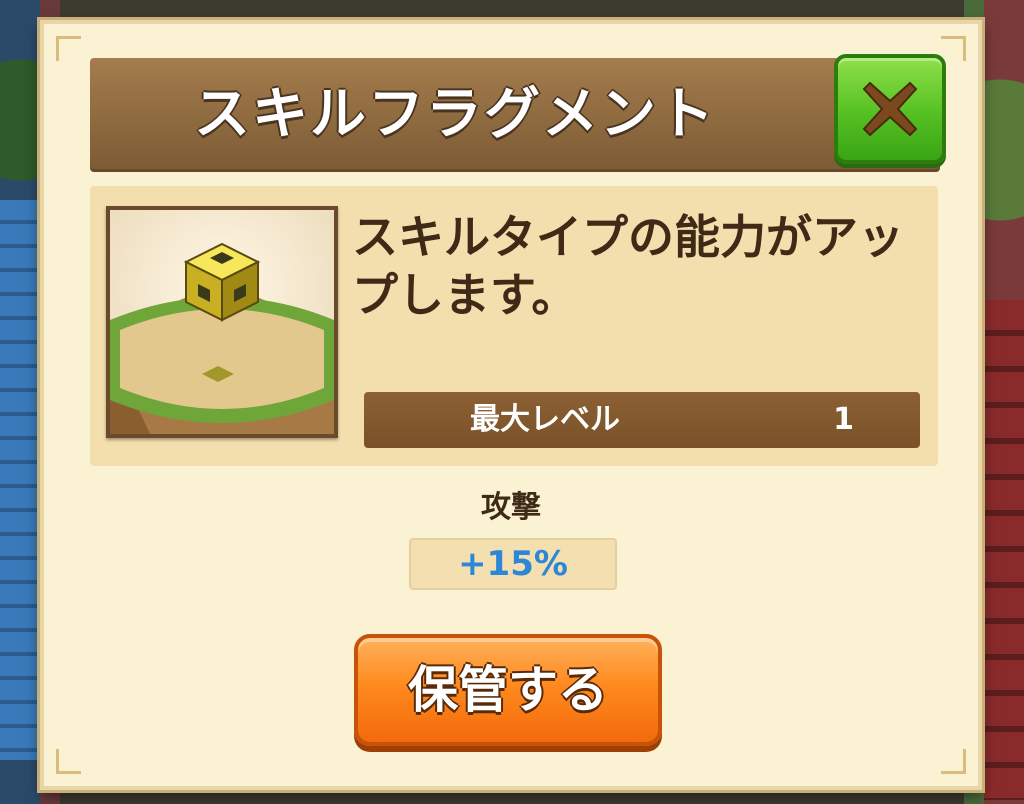  What do you see at coordinates (222, 338) in the screenshot?
I see `skill-fragment-icon` at bounding box center [222, 338].